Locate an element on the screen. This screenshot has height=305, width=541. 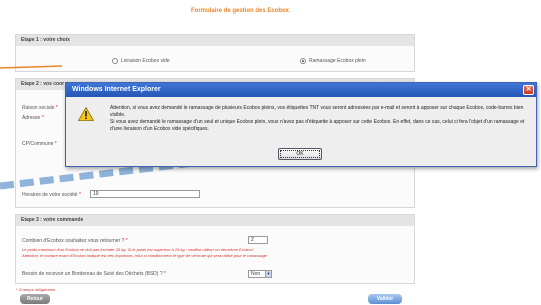
dialog-titlebar: Windows Internet Explorer ✕ is located at coordinates (301, 90).